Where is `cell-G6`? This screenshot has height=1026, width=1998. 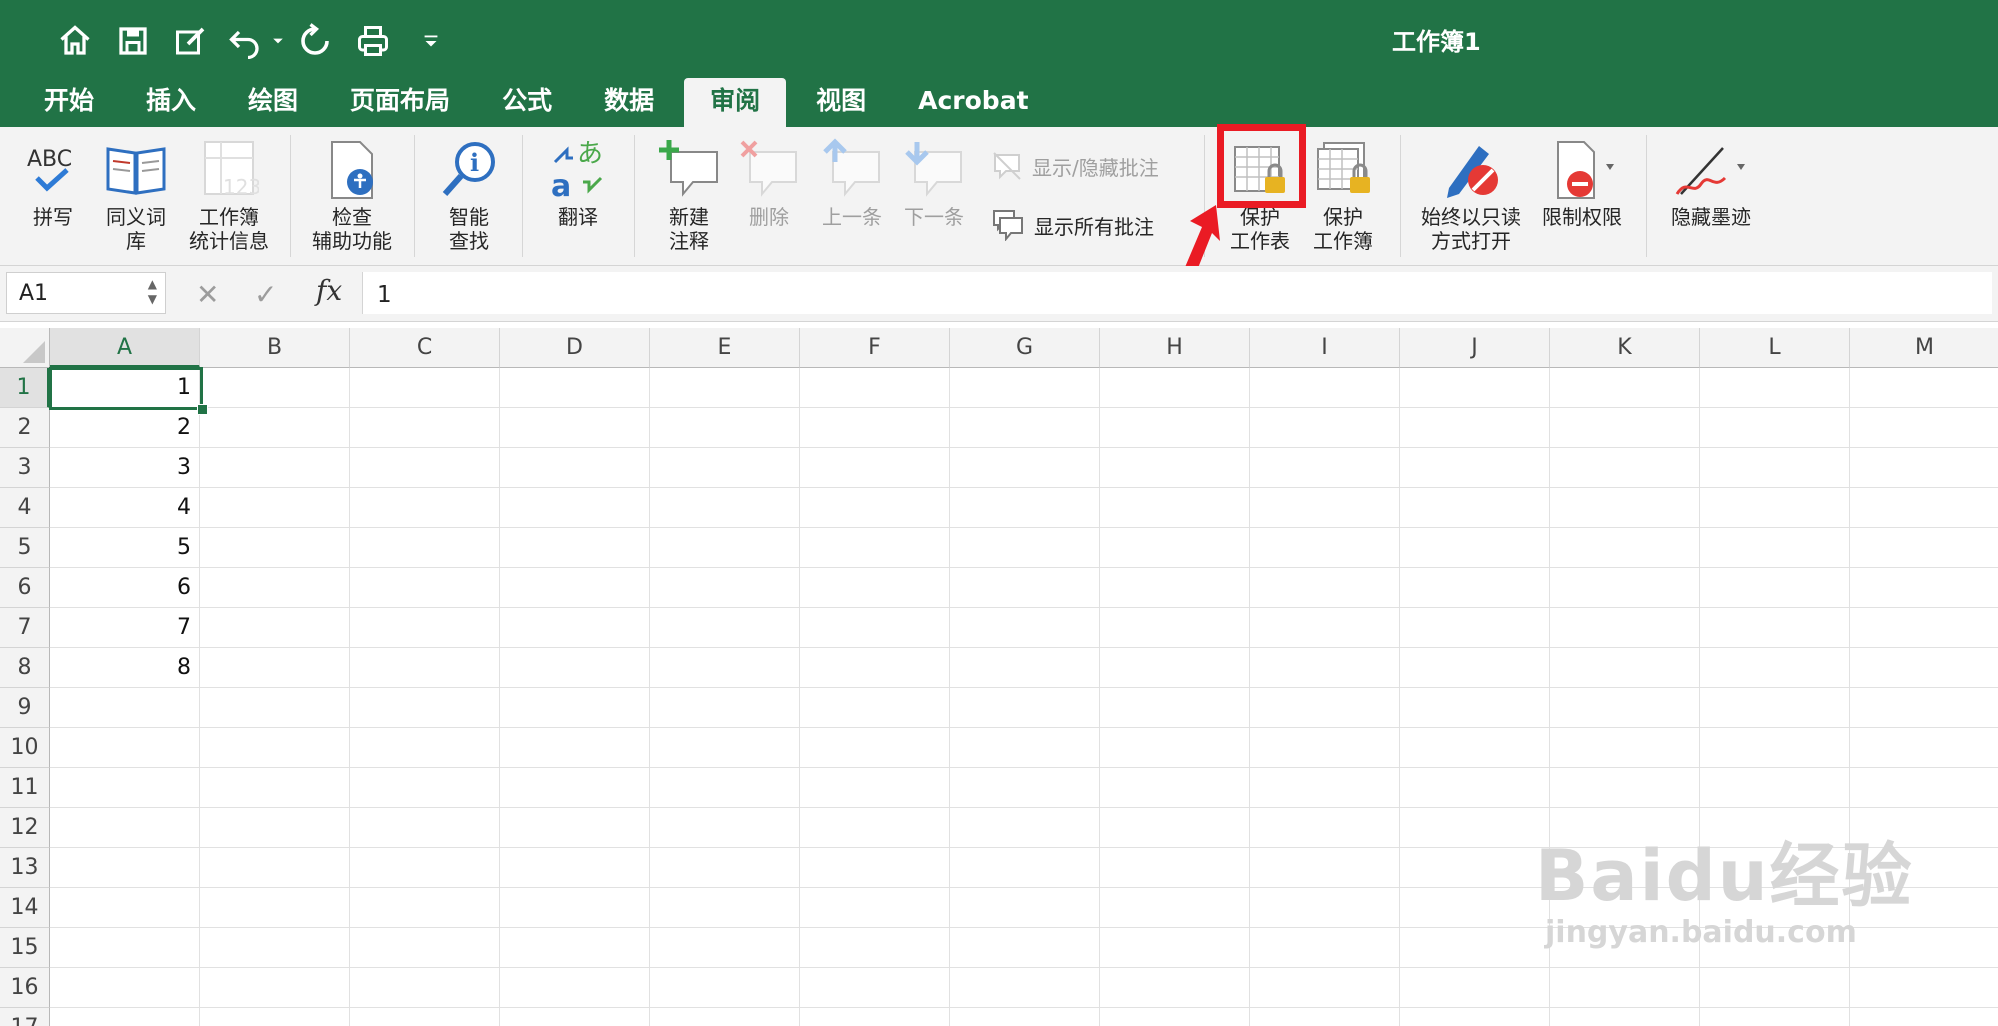
cell-G6 is located at coordinates (1025, 588).